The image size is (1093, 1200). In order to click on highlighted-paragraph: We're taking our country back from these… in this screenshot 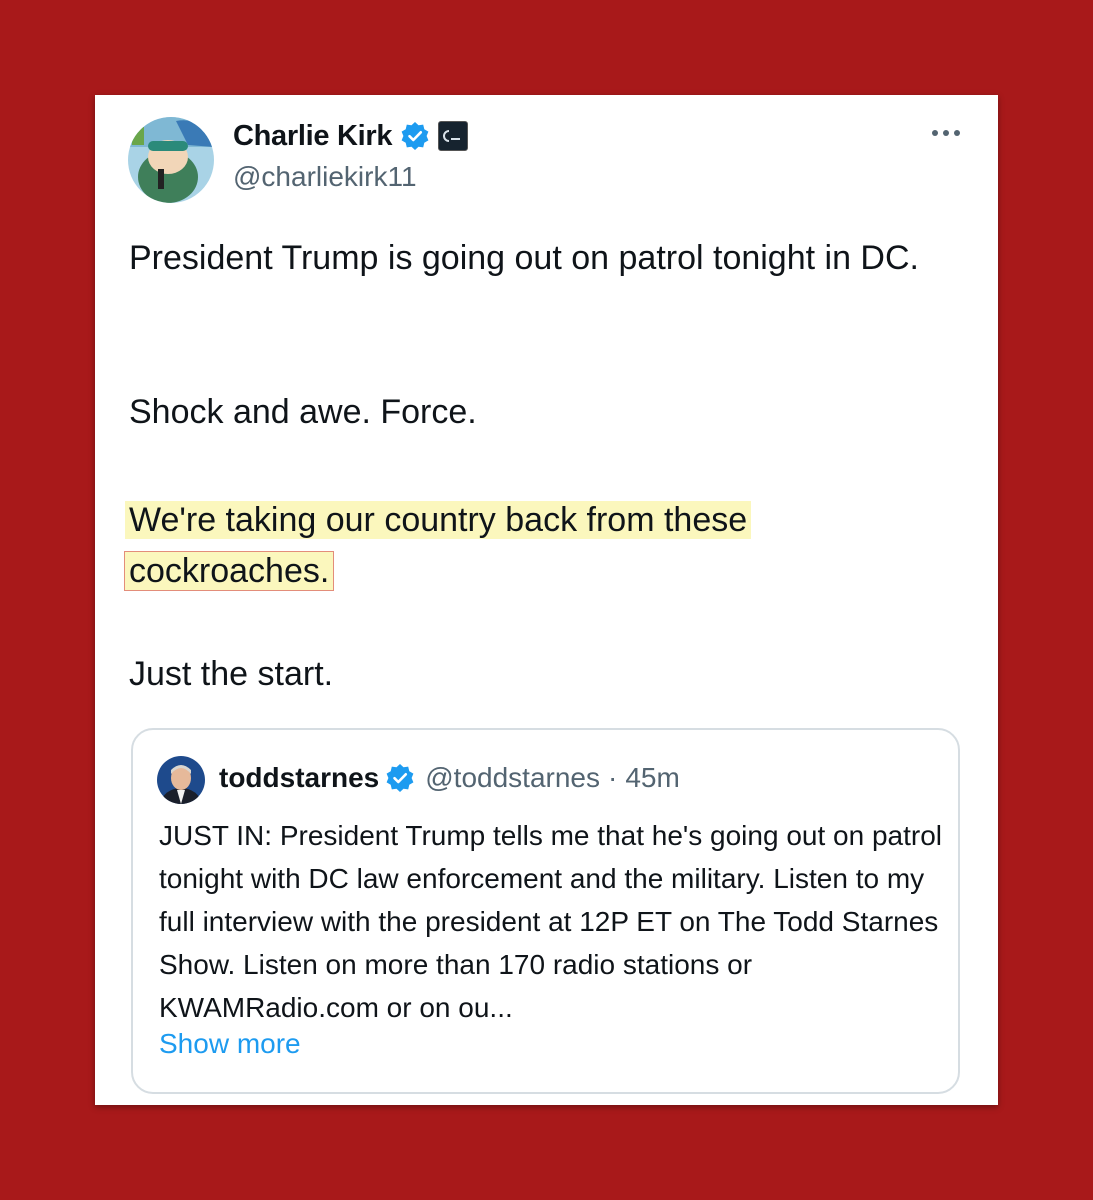, I will do `click(437, 546)`.